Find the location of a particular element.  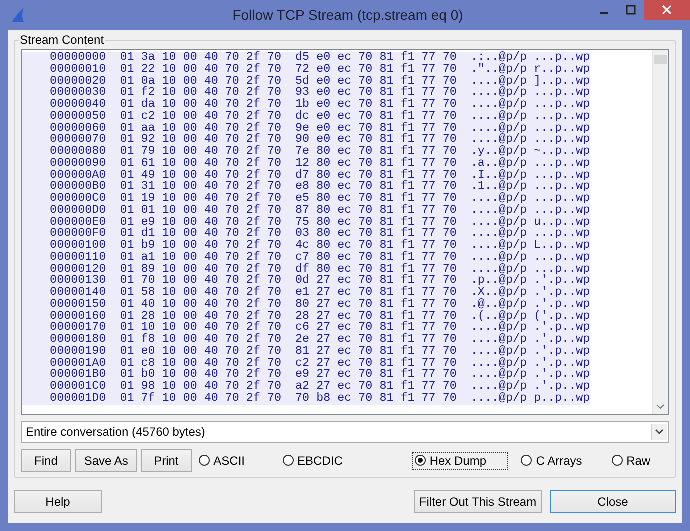

fin-icon is located at coordinates (18, 15).